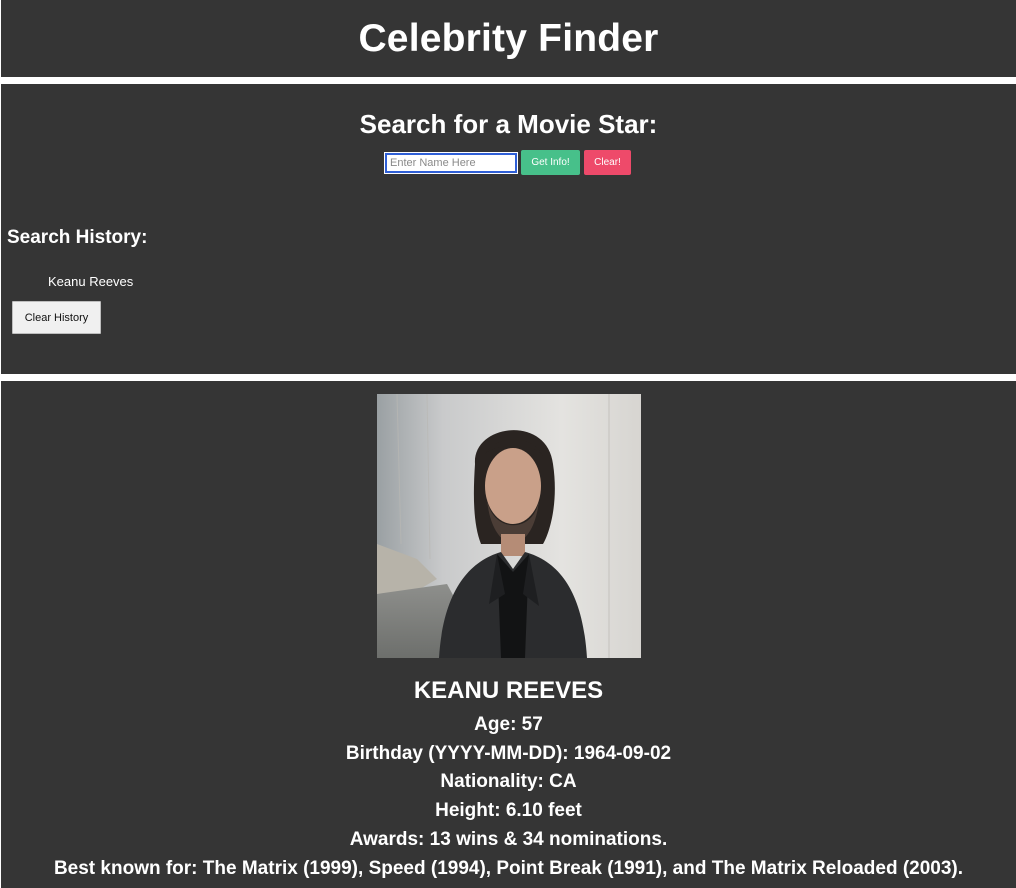 The image size is (1016, 888). Describe the element at coordinates (508, 810) in the screenshot. I see `height-text: Height: 6.10 feet` at that location.